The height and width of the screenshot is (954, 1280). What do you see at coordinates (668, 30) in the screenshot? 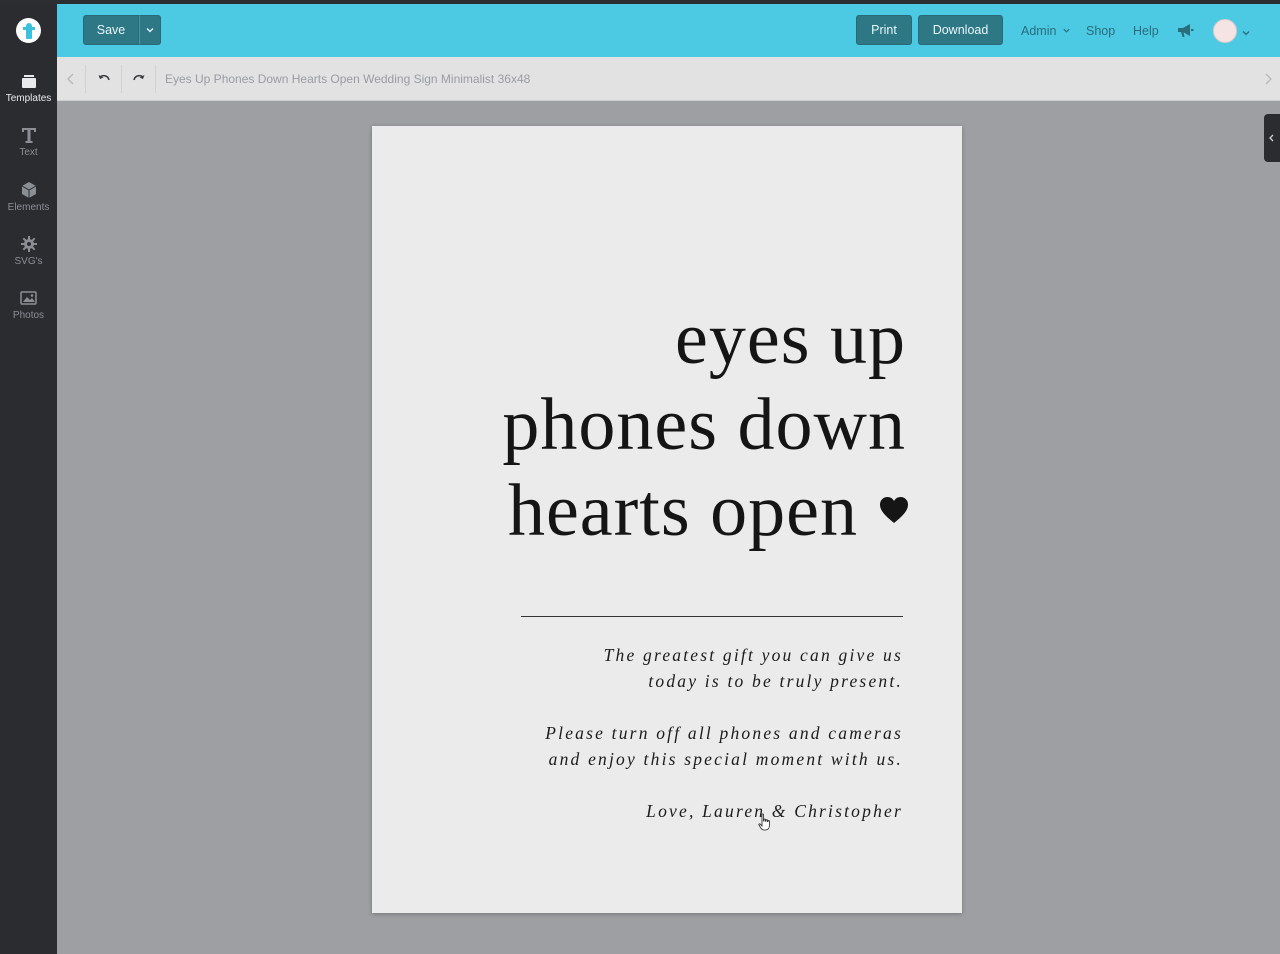
I see `top-bar: Save Print Download Admin Shop Help` at bounding box center [668, 30].